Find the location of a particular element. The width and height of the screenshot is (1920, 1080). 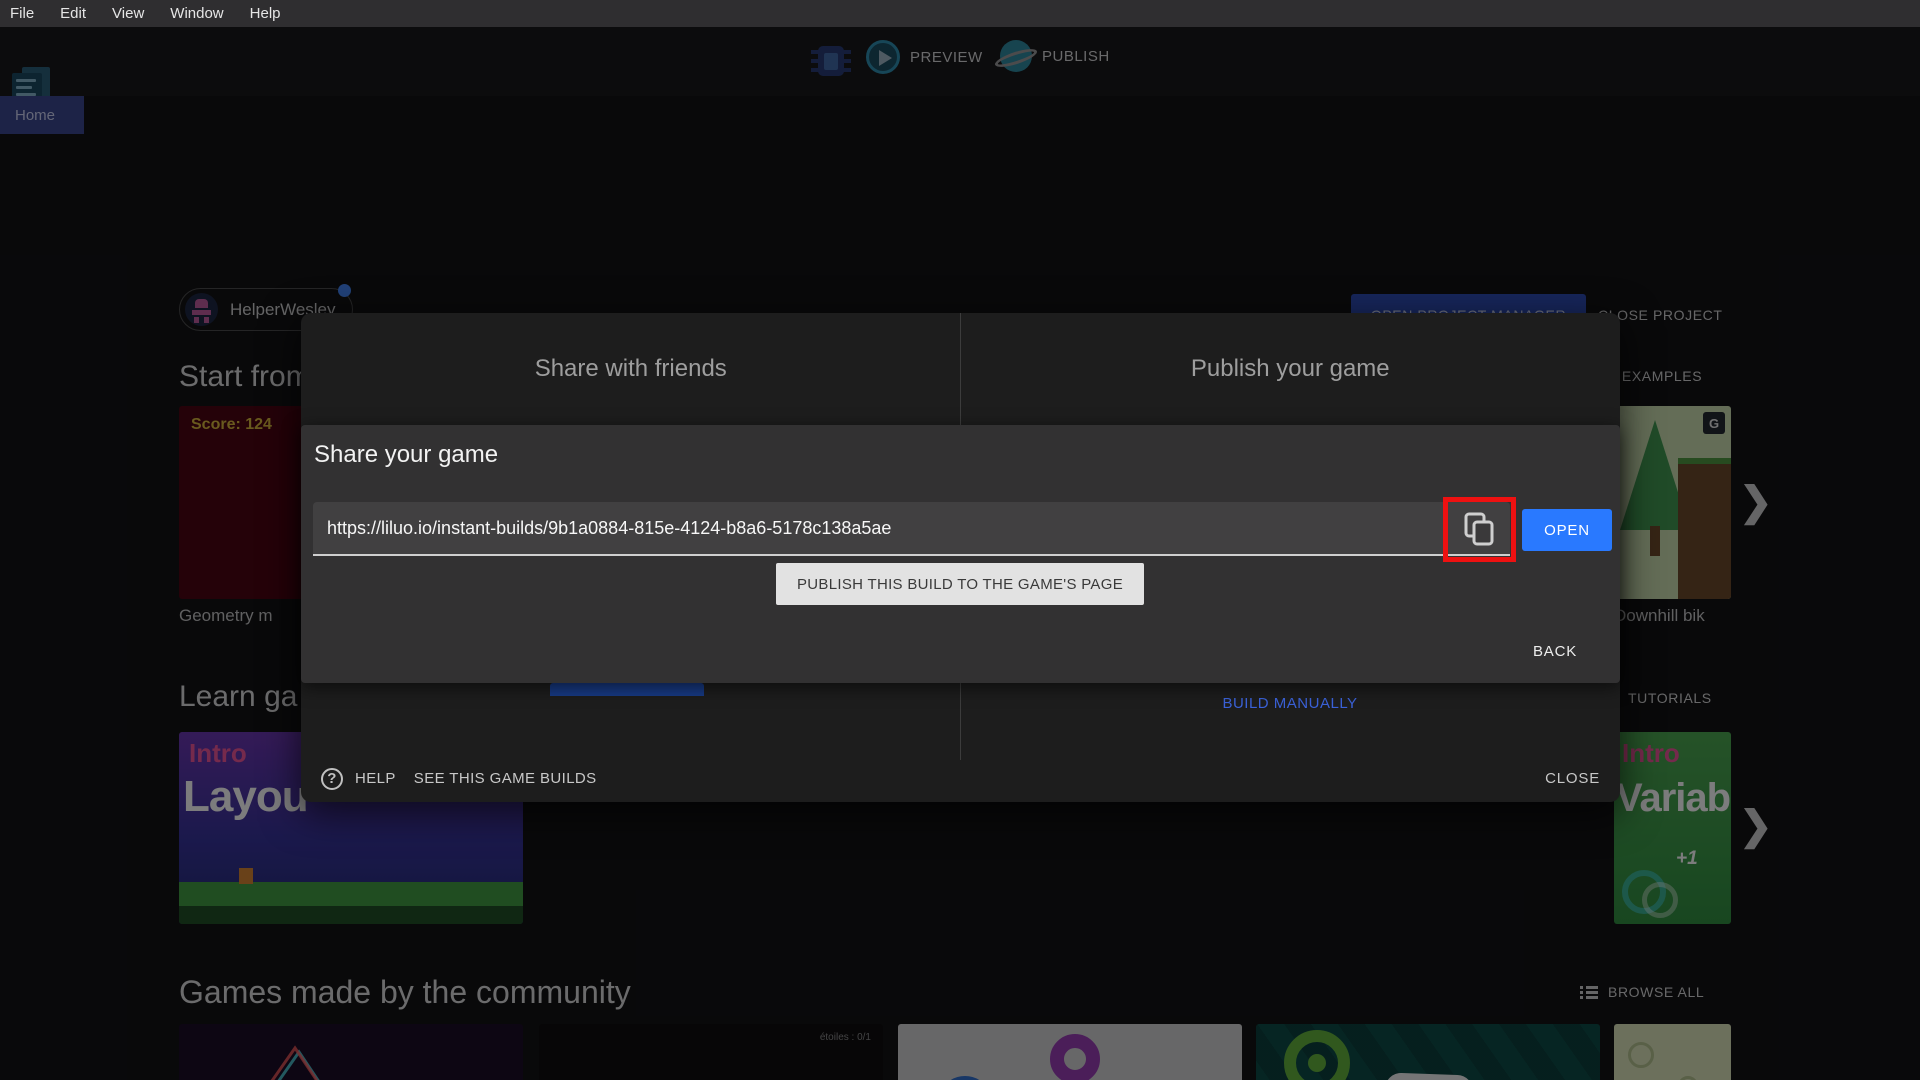

copy-icon is located at coordinates (1479, 529).